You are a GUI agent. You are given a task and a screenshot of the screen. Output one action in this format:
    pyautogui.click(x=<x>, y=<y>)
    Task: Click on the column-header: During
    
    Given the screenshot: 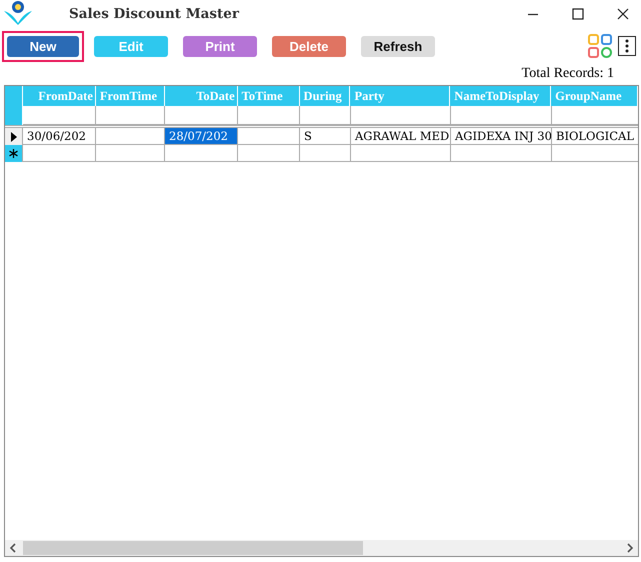 What is the action you would take?
    pyautogui.click(x=325, y=96)
    